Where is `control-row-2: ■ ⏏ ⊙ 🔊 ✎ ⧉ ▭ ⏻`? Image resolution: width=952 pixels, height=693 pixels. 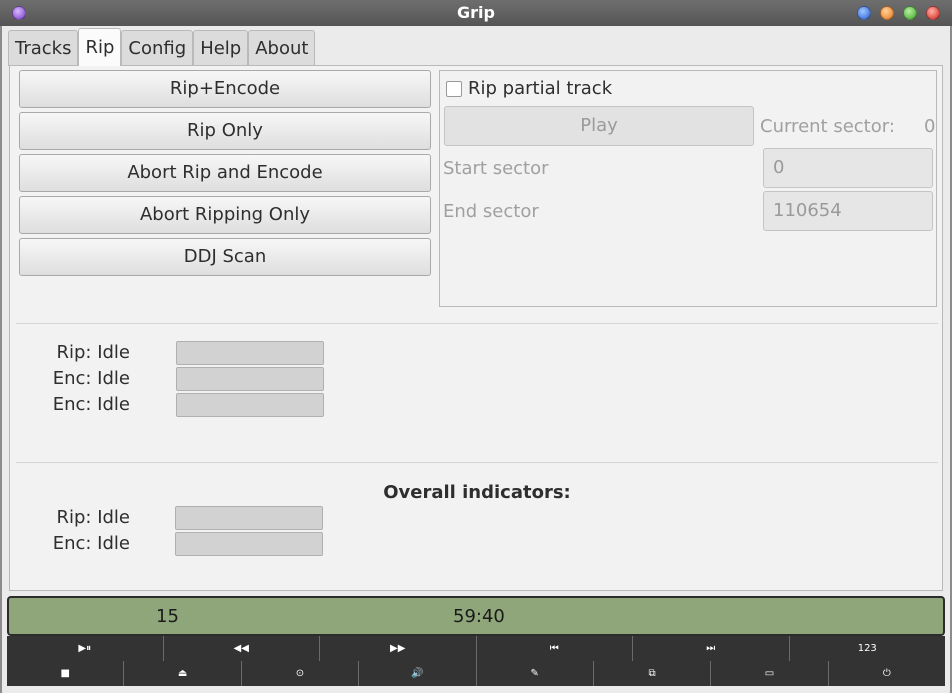
control-row-2: ■ ⏏ ⊙ 🔊 ✎ ⧉ ▭ ⏻ is located at coordinates (476, 673).